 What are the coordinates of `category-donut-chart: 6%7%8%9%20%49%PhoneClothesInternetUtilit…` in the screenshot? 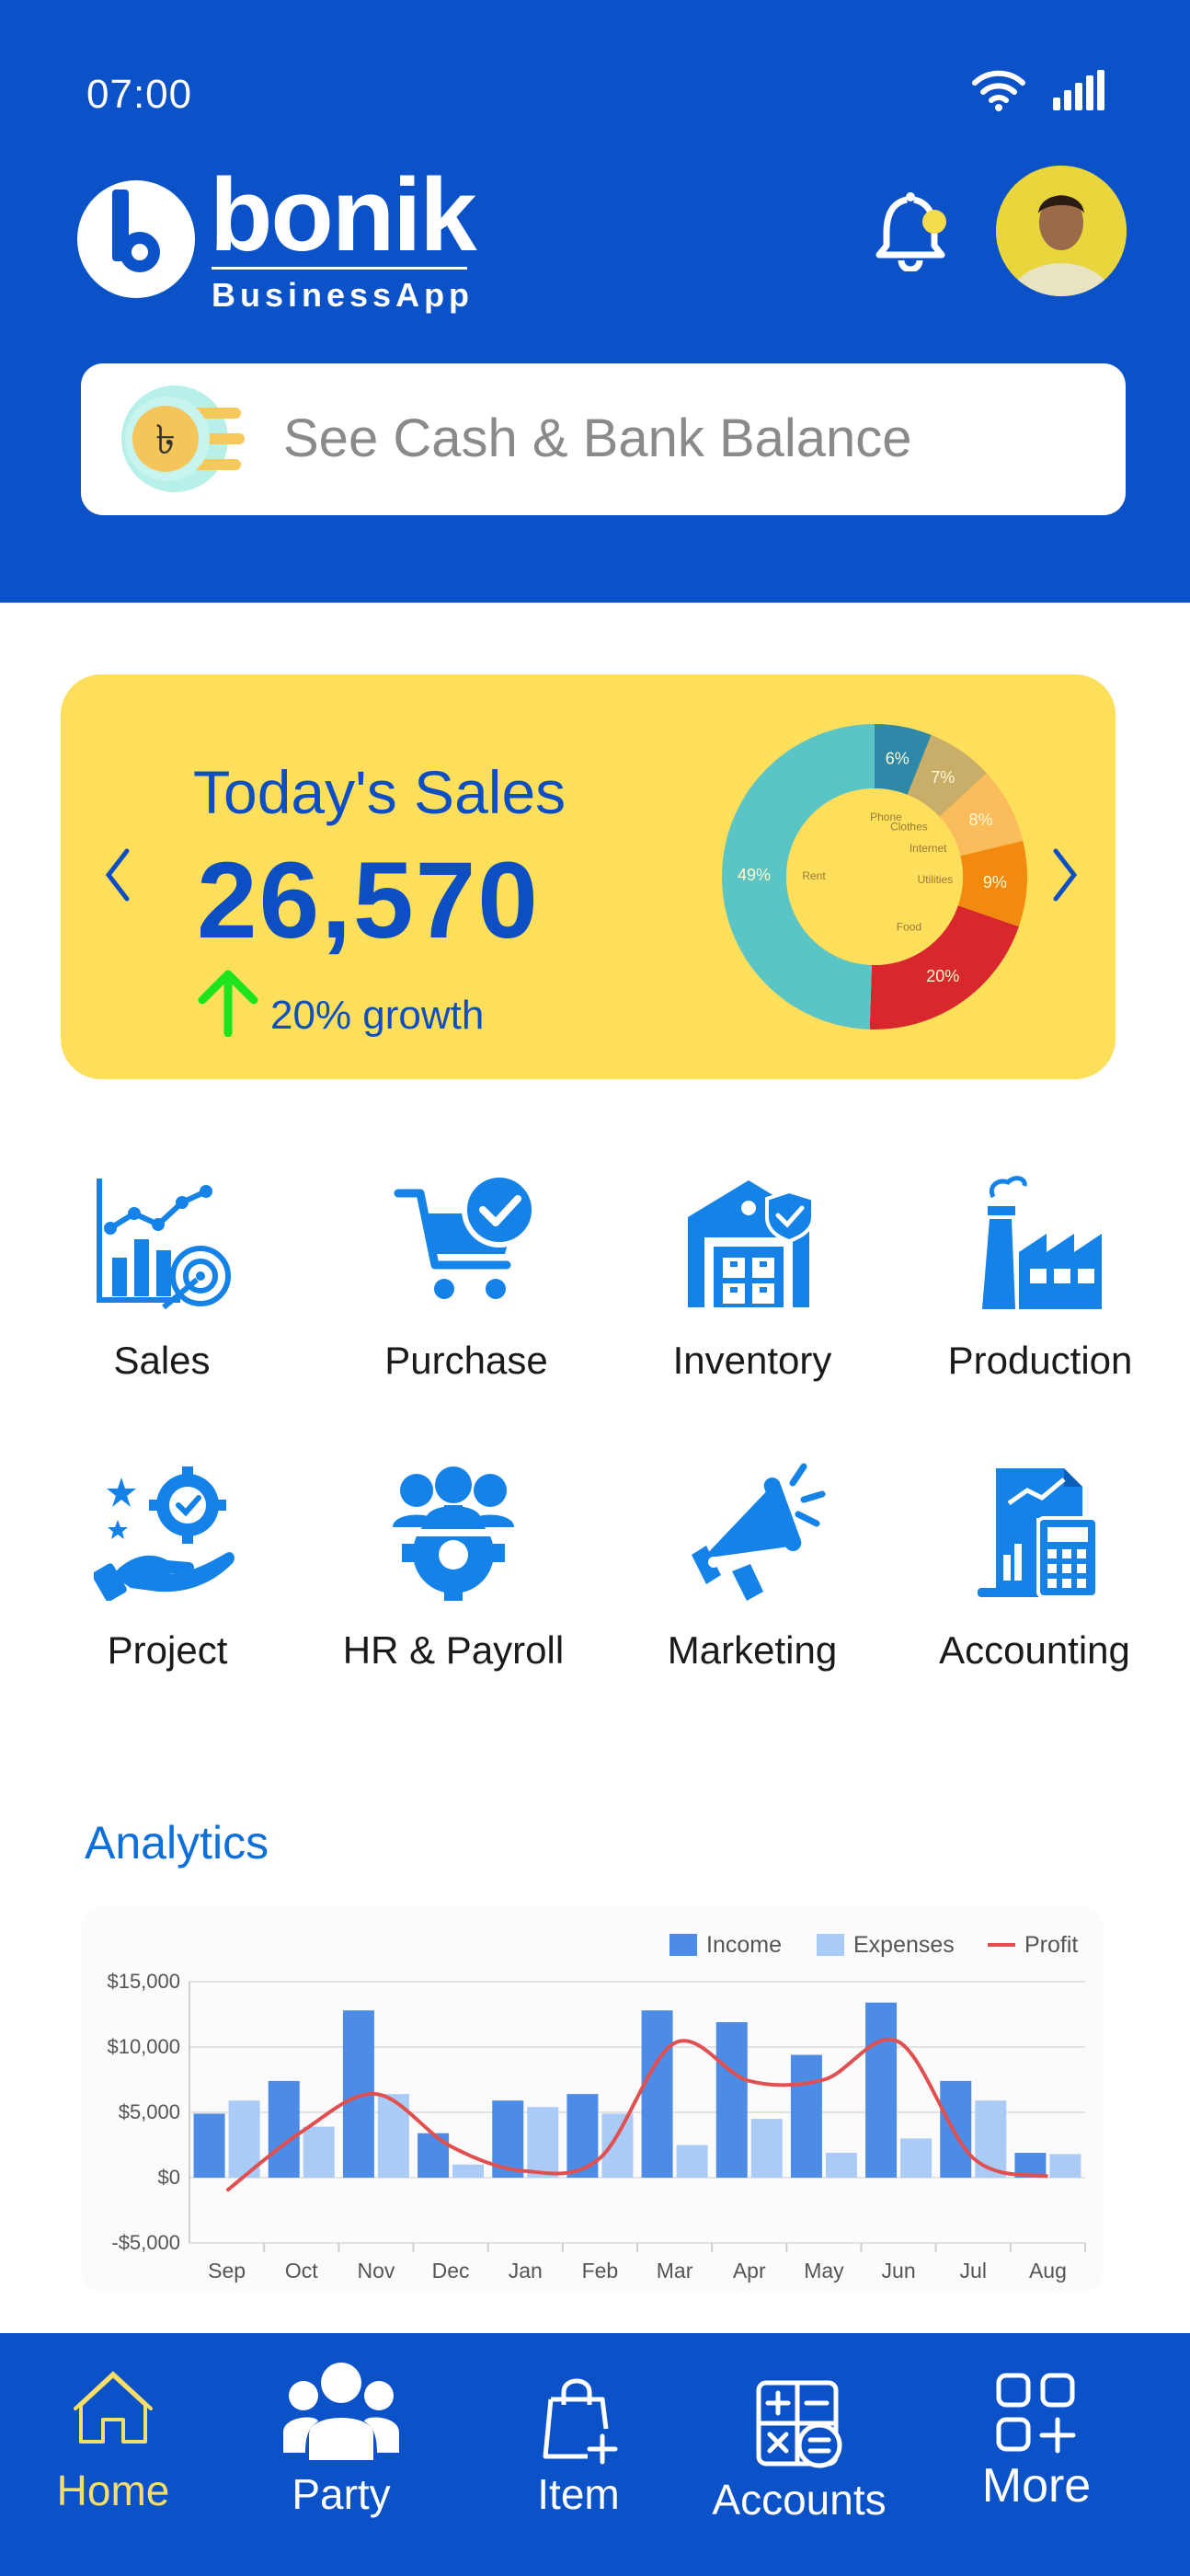 It's located at (874, 876).